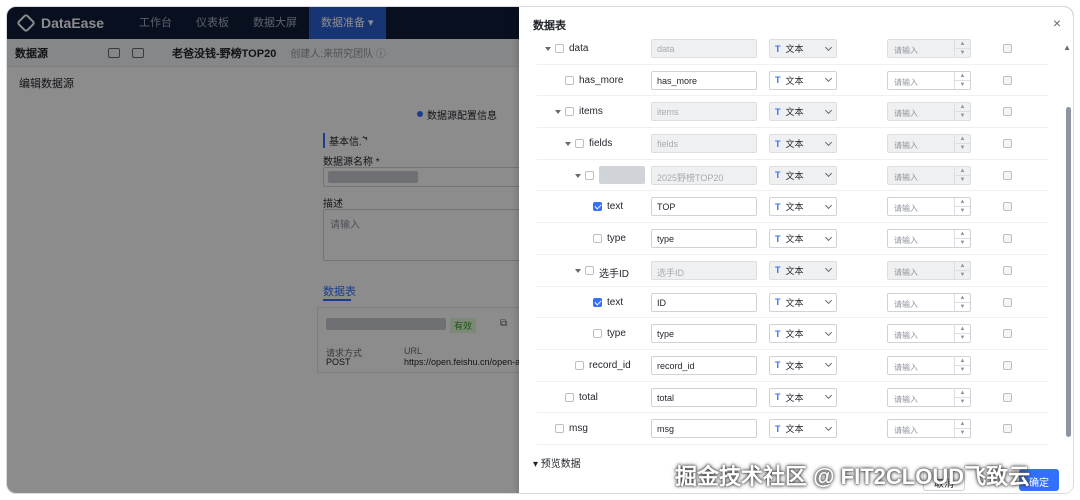  What do you see at coordinates (557, 462) in the screenshot?
I see `preview-data-toggle: ▾ 预览数据` at bounding box center [557, 462].